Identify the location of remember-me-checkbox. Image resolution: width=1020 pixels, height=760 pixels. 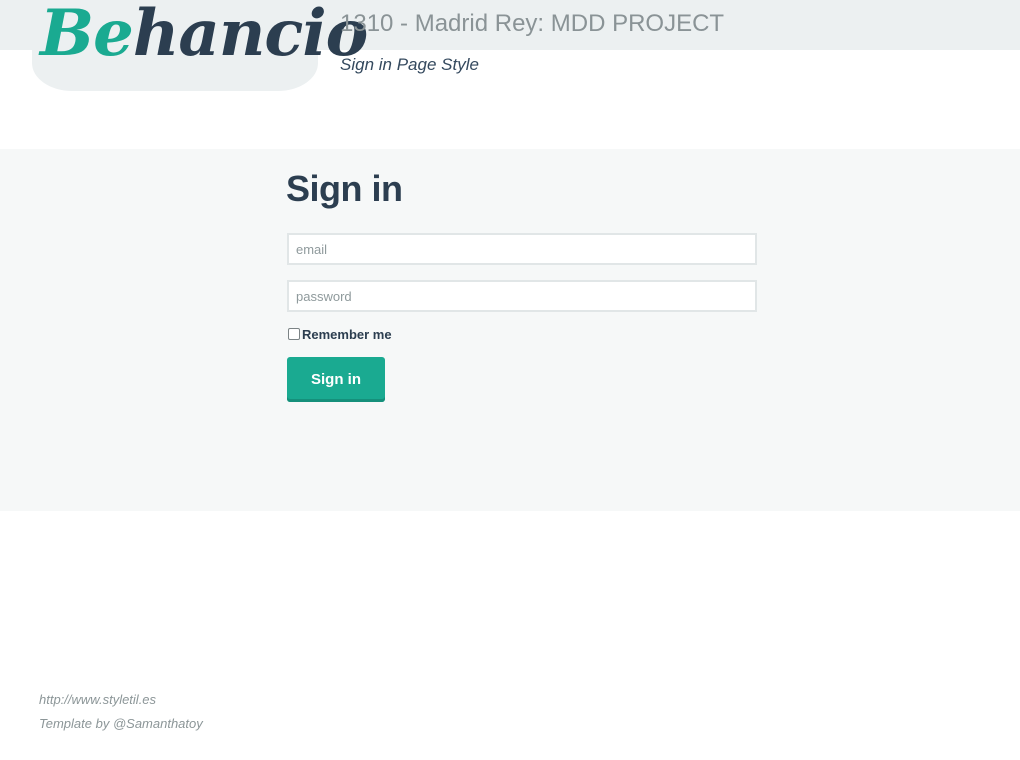
(294, 334).